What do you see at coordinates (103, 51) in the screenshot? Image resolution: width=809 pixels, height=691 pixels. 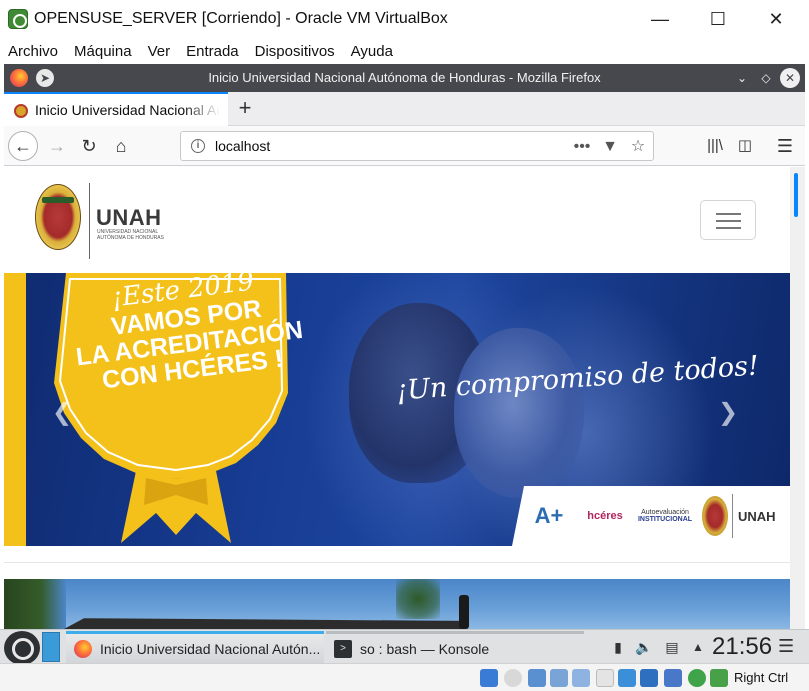 I see `menu-maquina: Máquina` at bounding box center [103, 51].